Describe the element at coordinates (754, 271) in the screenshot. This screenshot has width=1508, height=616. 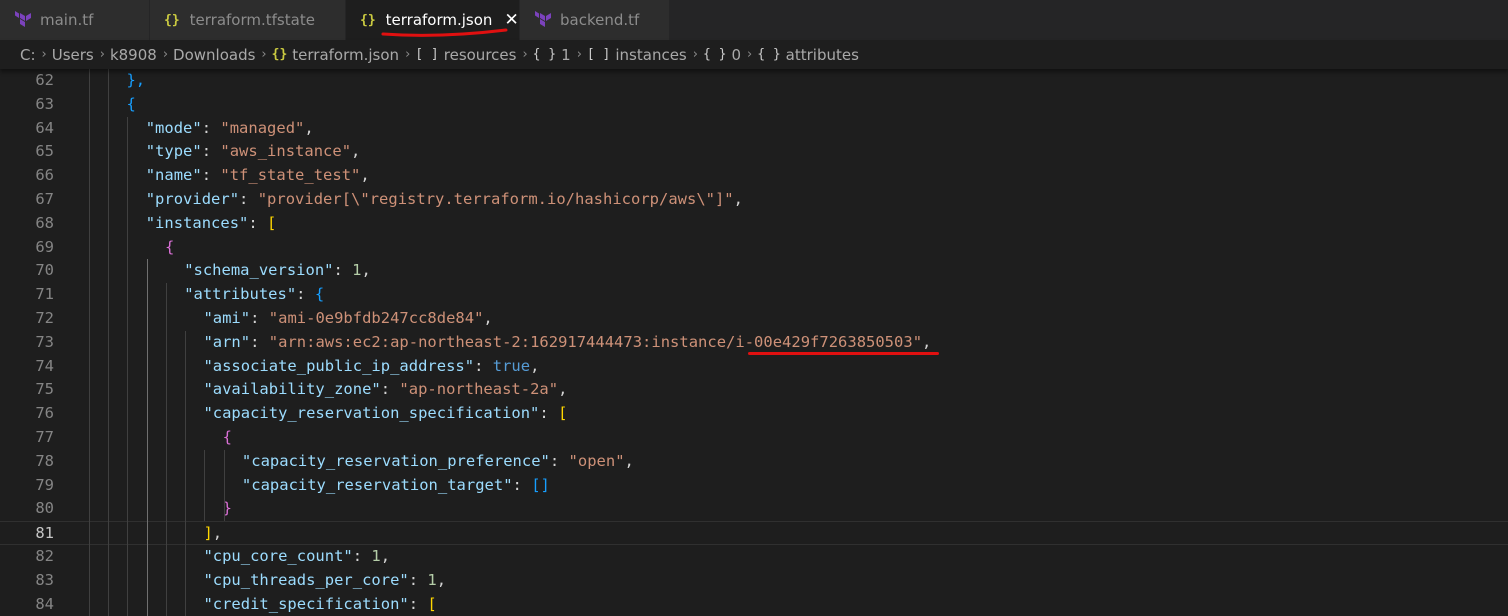
I see `code-line: 70 "schema_version": 1,` at that location.